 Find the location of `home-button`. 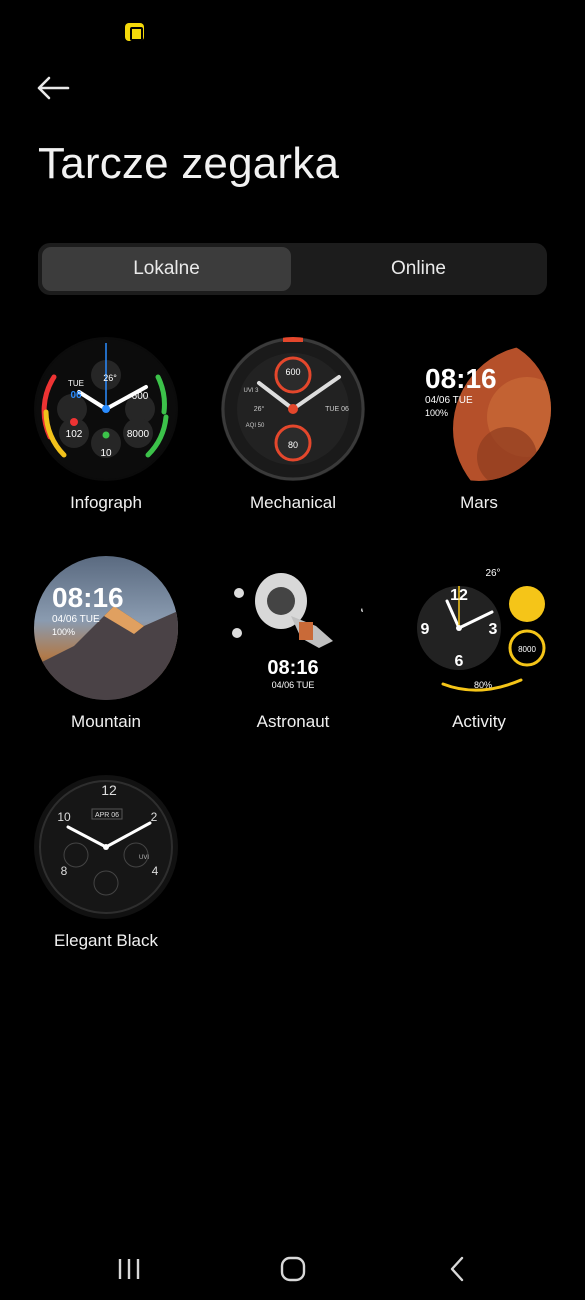

home-button is located at coordinates (293, 1269).